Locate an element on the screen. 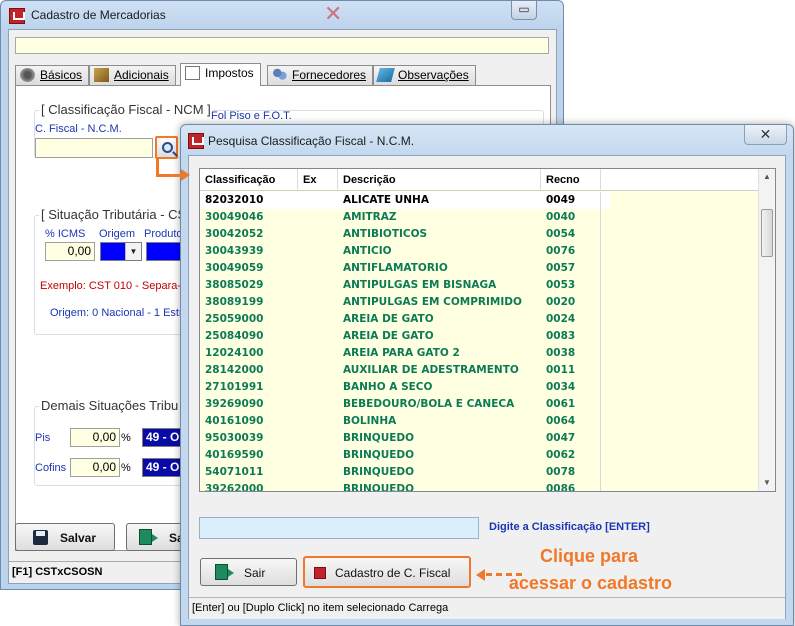 The width and height of the screenshot is (795, 626). yarn-icon is located at coordinates (27, 75).